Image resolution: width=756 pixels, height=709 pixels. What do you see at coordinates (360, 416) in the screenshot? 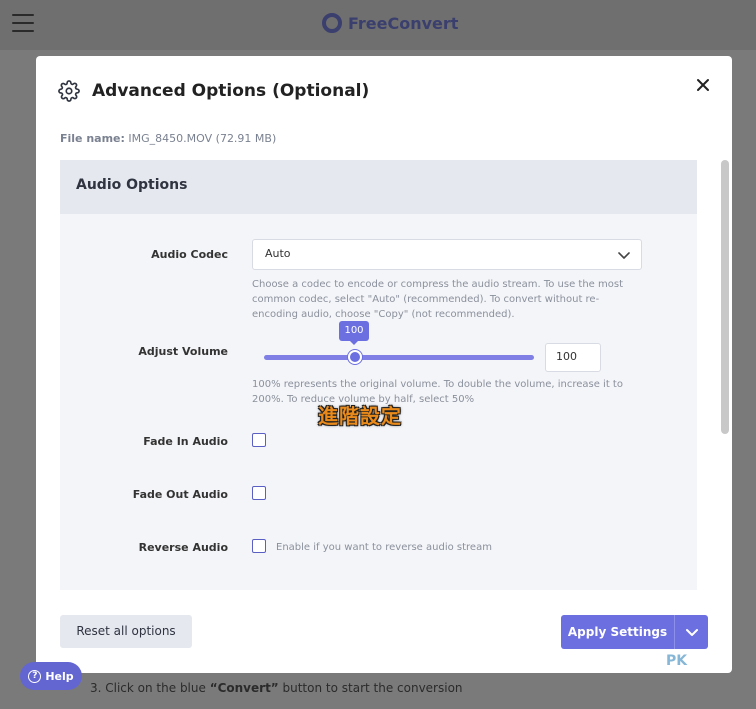
I see `overlay-caption: 進階設定` at bounding box center [360, 416].